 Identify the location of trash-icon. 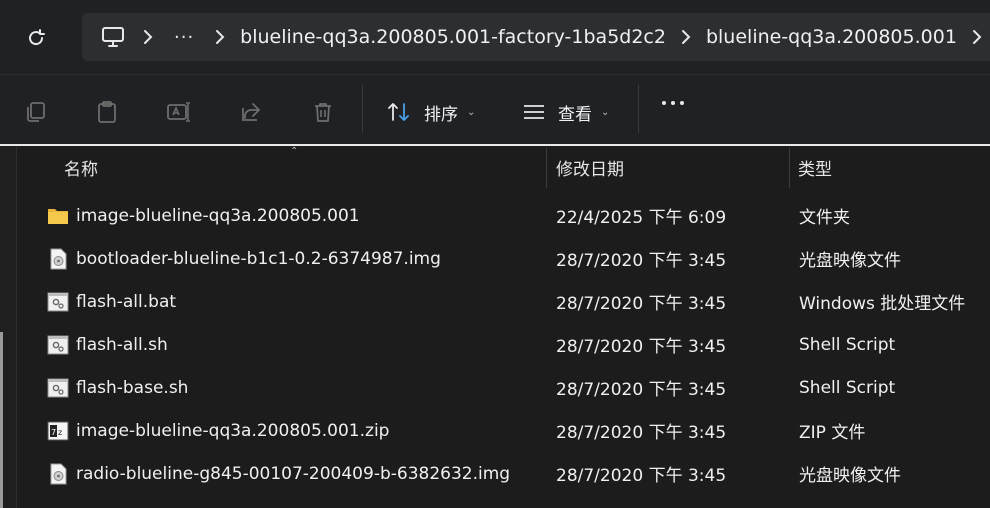
(323, 112).